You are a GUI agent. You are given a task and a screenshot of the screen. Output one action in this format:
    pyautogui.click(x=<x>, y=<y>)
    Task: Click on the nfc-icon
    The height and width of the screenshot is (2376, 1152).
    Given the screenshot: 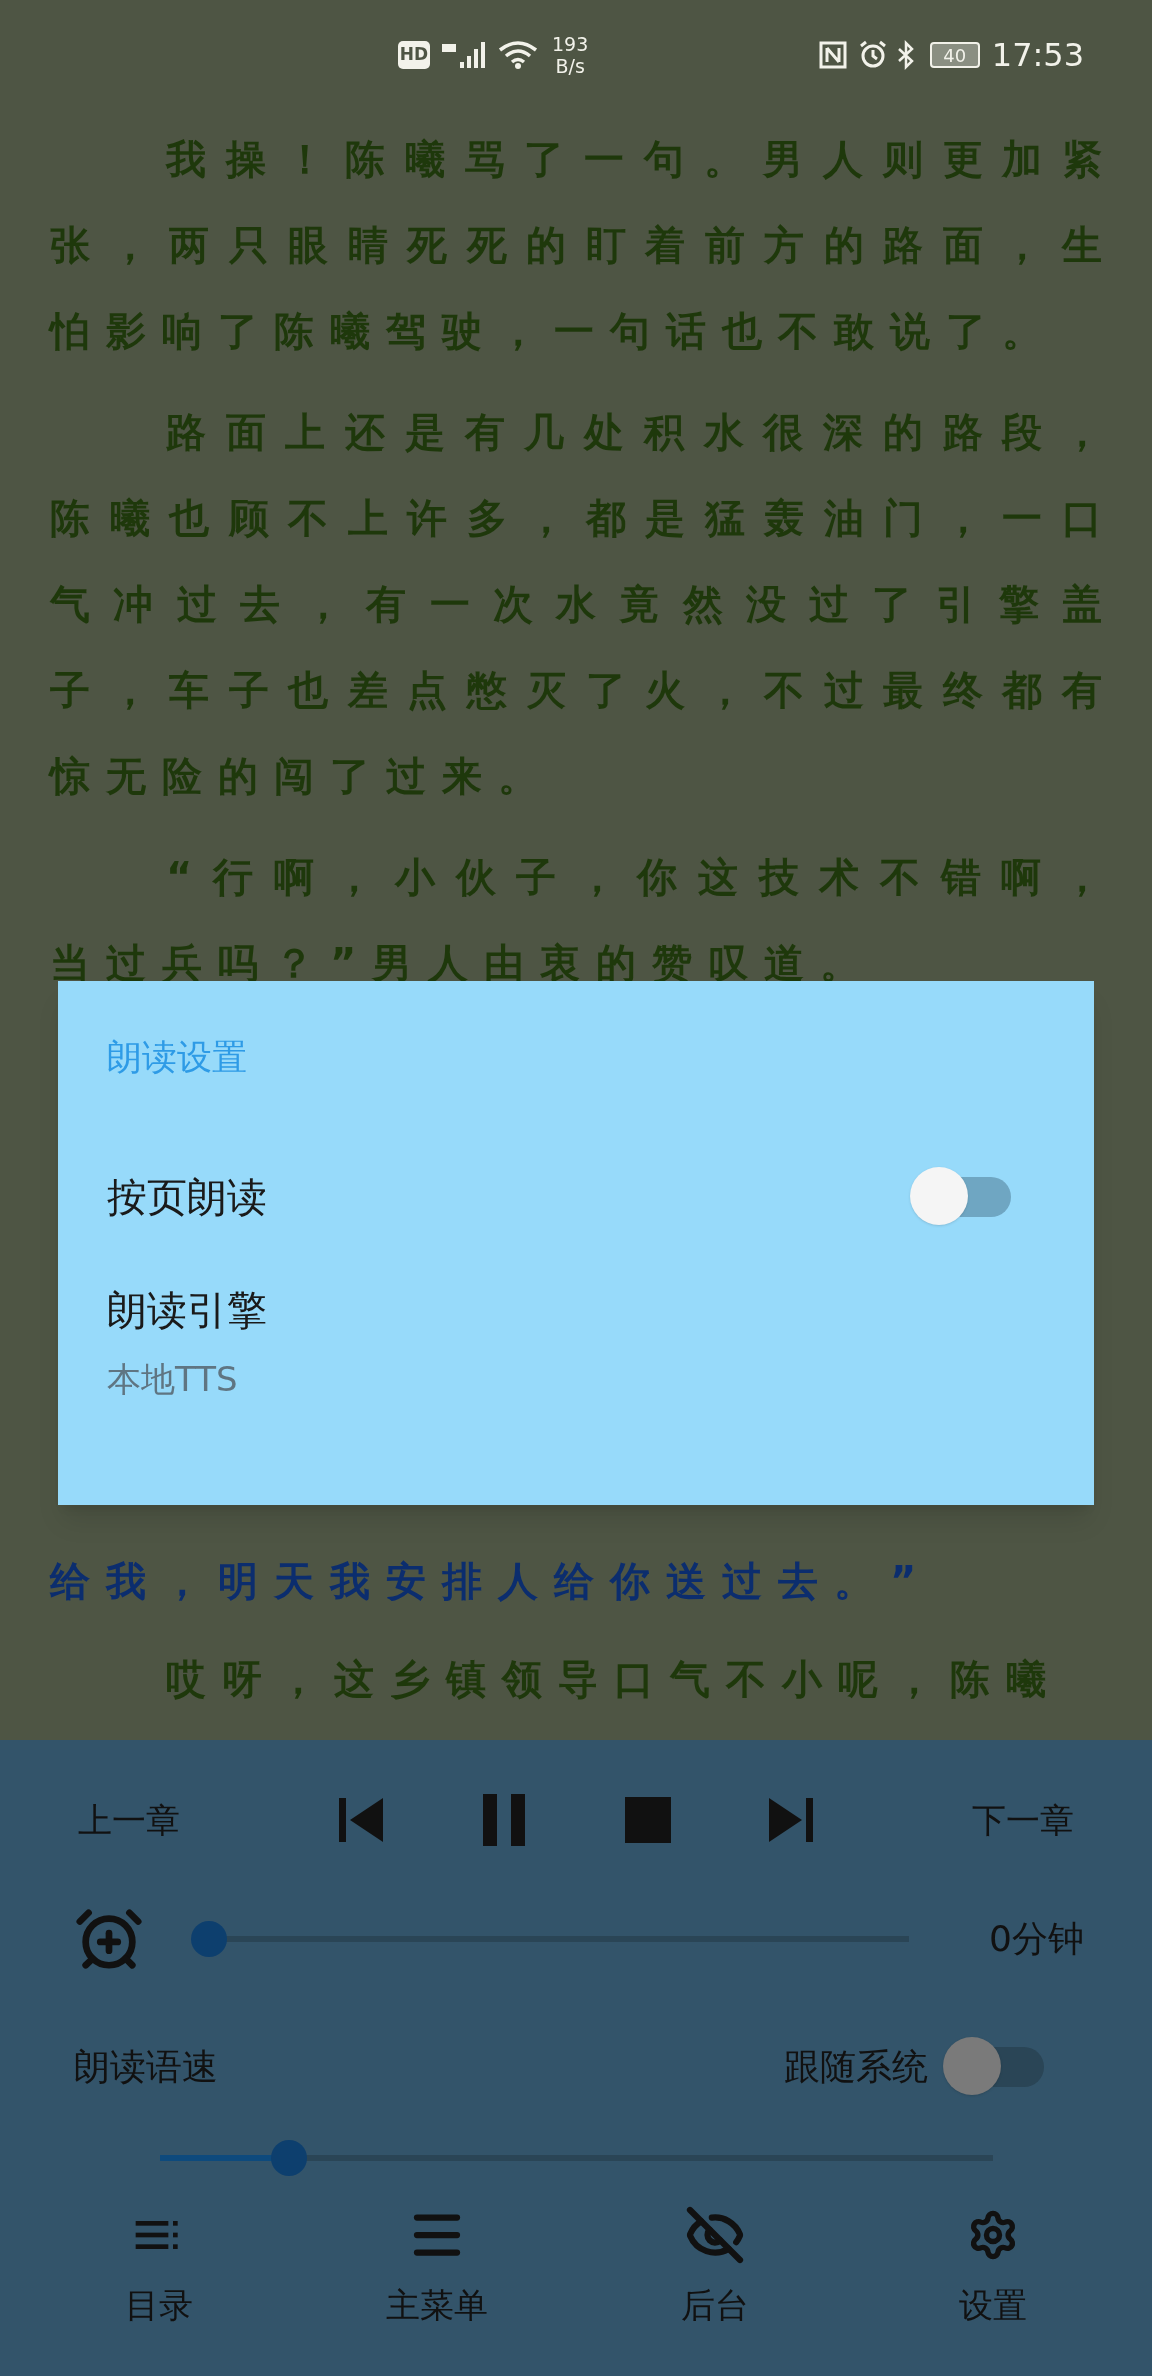 What is the action you would take?
    pyautogui.click(x=832, y=55)
    